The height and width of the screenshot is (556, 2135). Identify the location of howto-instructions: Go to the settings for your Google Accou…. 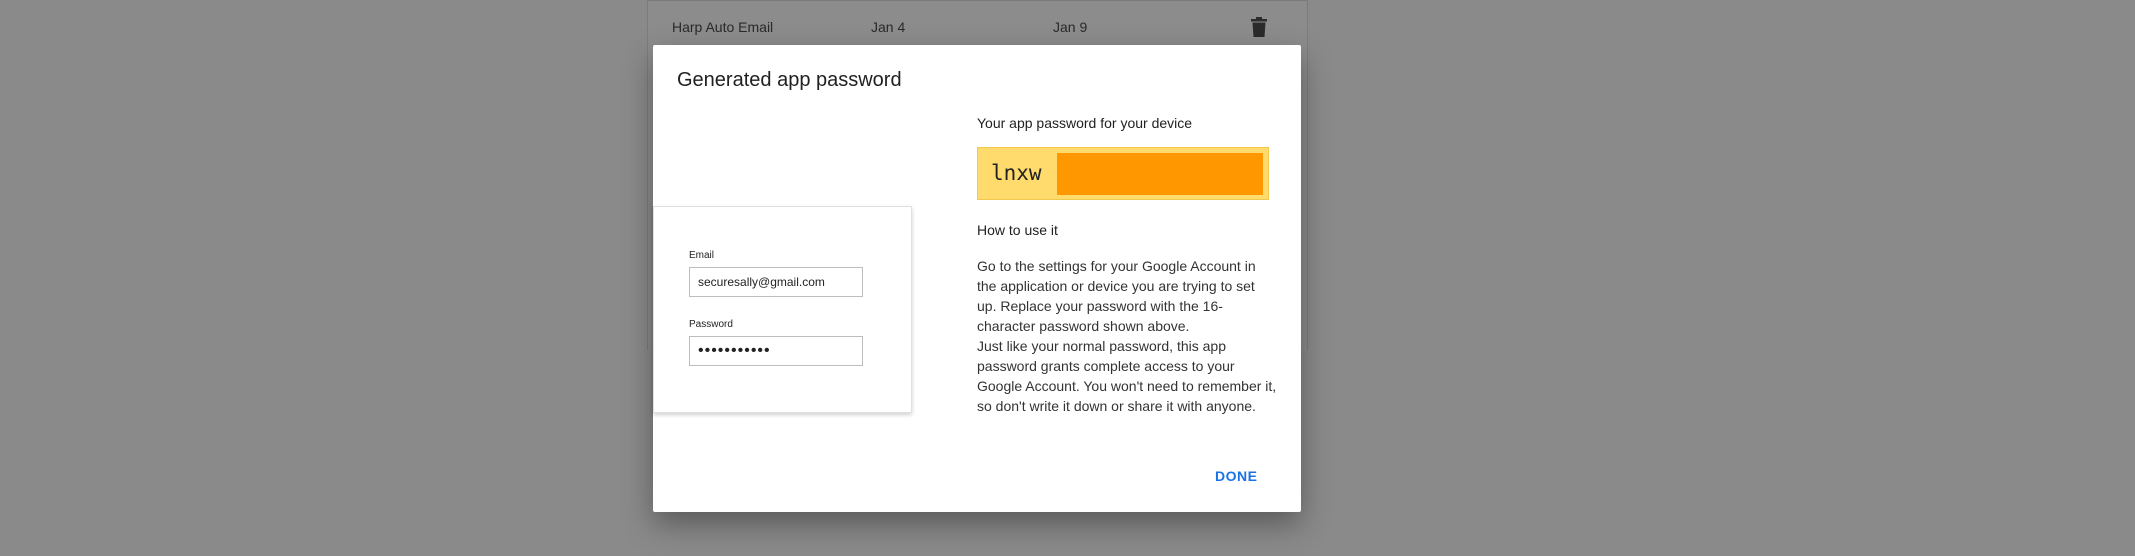
(1127, 336).